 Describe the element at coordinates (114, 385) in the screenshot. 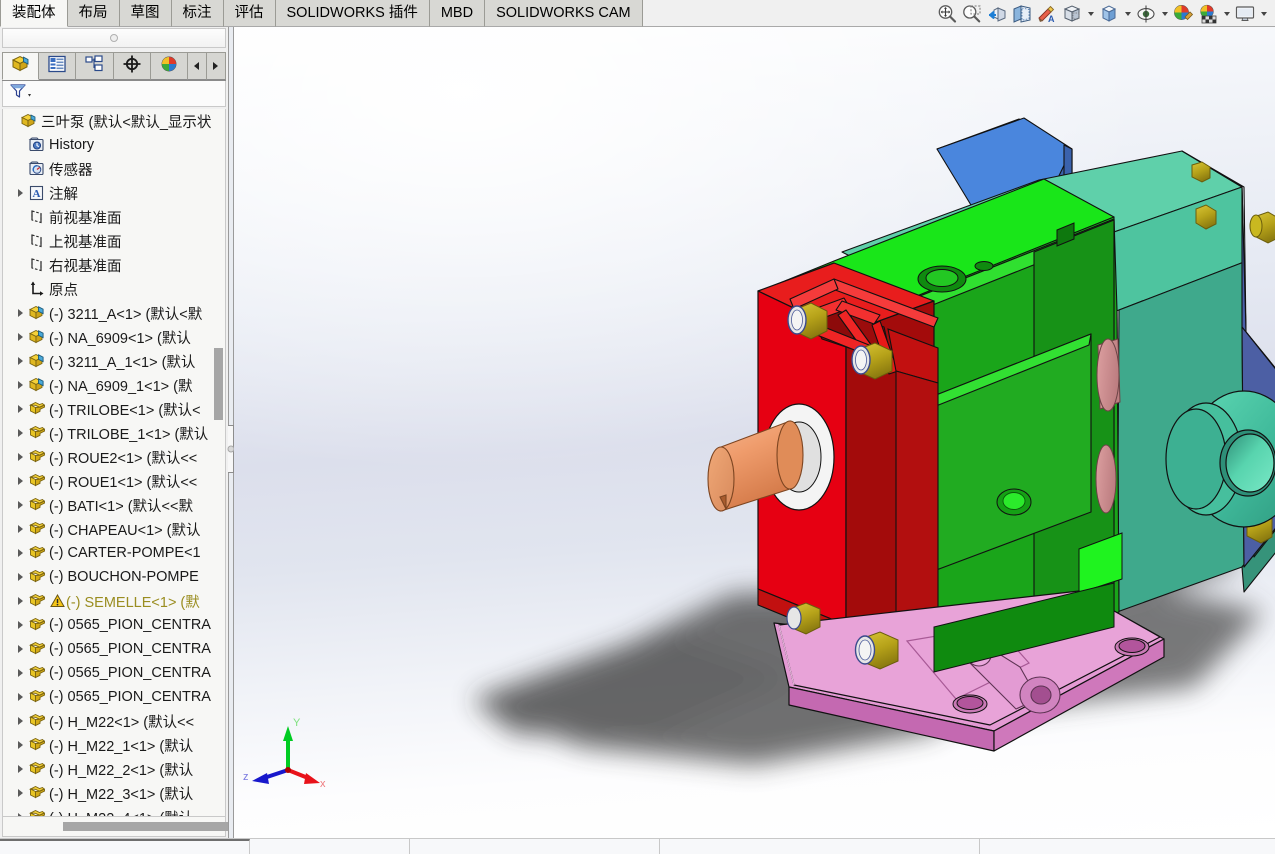

I see `tree-node-12: (-) NA_6909_1<1> (默` at that location.